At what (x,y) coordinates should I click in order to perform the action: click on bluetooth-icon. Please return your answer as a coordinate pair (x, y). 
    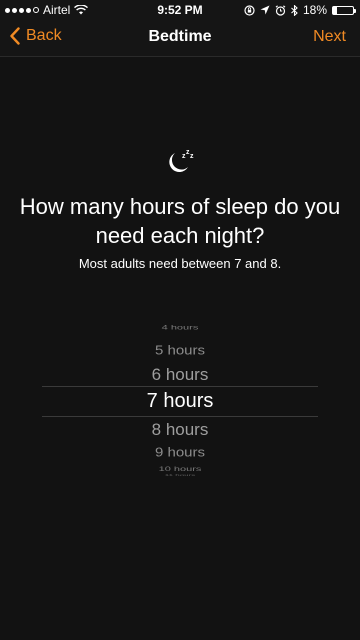
    Looking at the image, I should click on (294, 10).